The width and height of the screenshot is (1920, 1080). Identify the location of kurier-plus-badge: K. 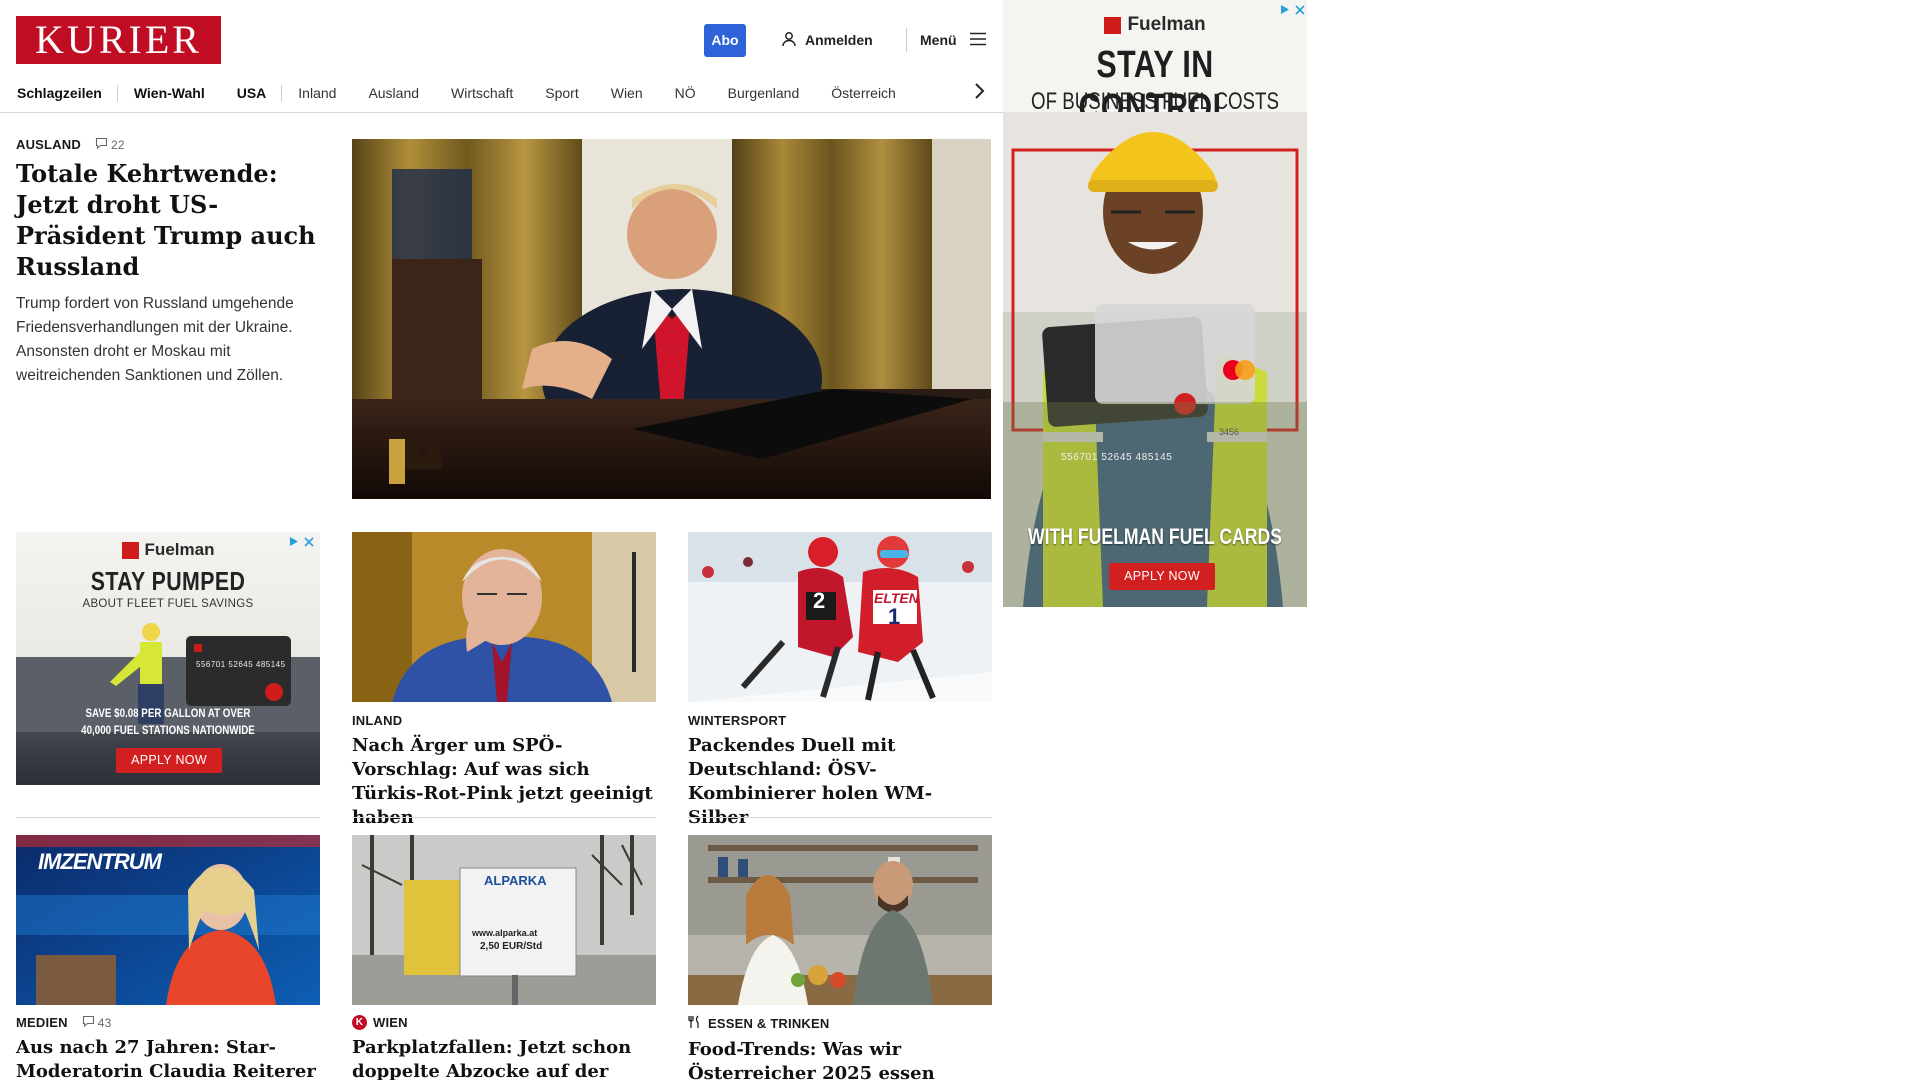
(359, 1022).